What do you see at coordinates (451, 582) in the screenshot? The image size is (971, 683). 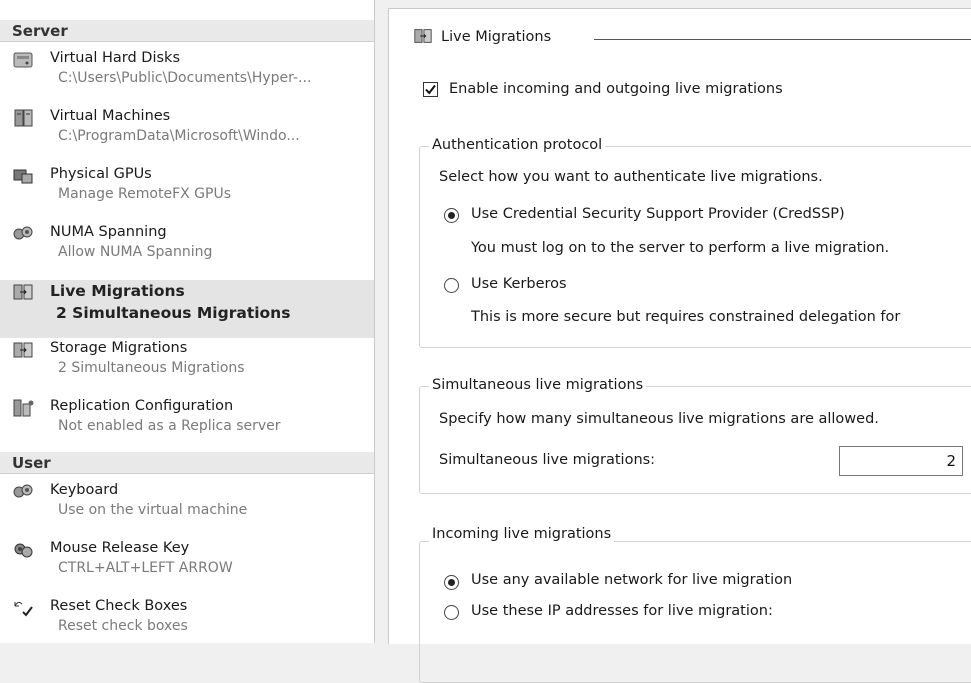 I see `any-network-radio` at bounding box center [451, 582].